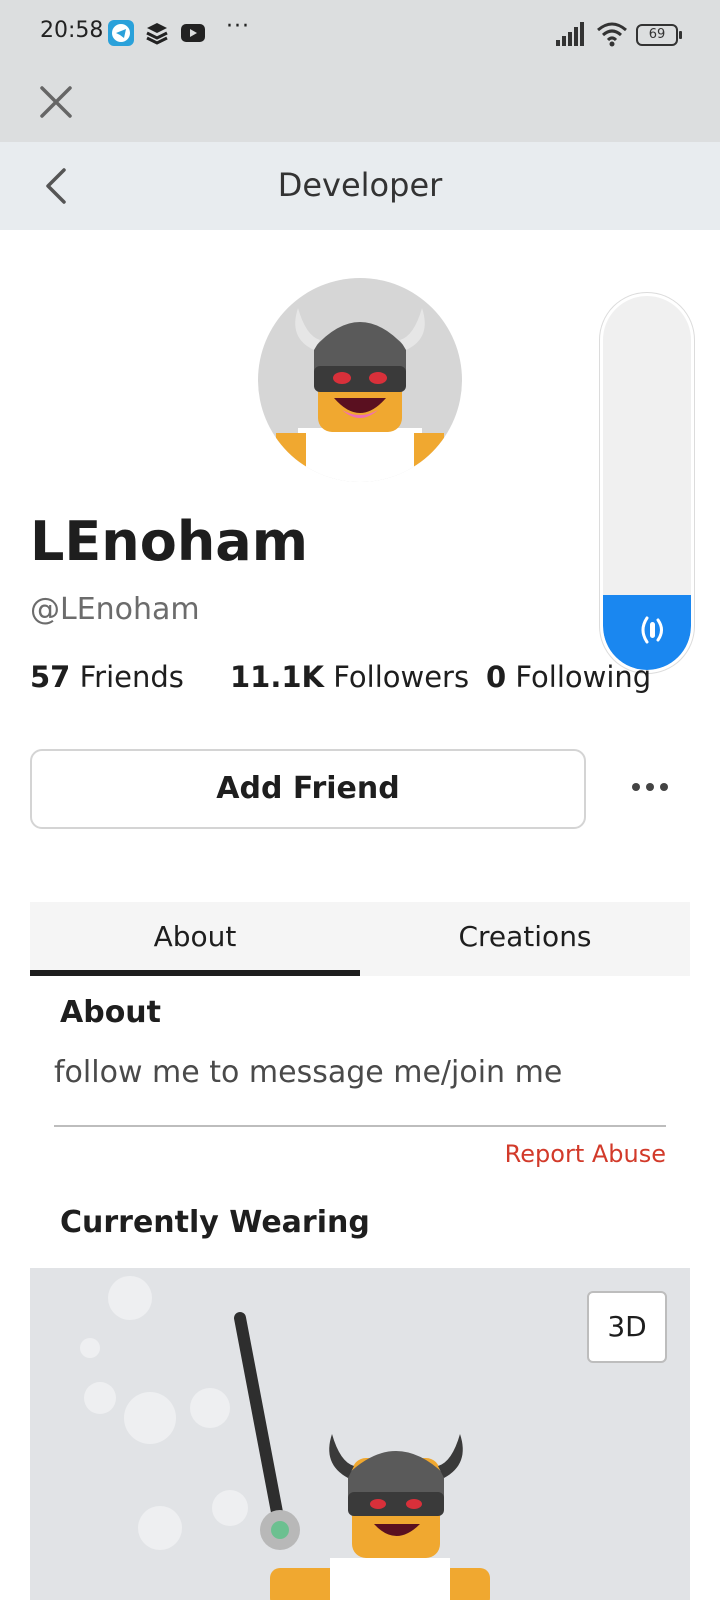 The height and width of the screenshot is (1600, 720). I want to click on telegram-icon, so click(121, 33).